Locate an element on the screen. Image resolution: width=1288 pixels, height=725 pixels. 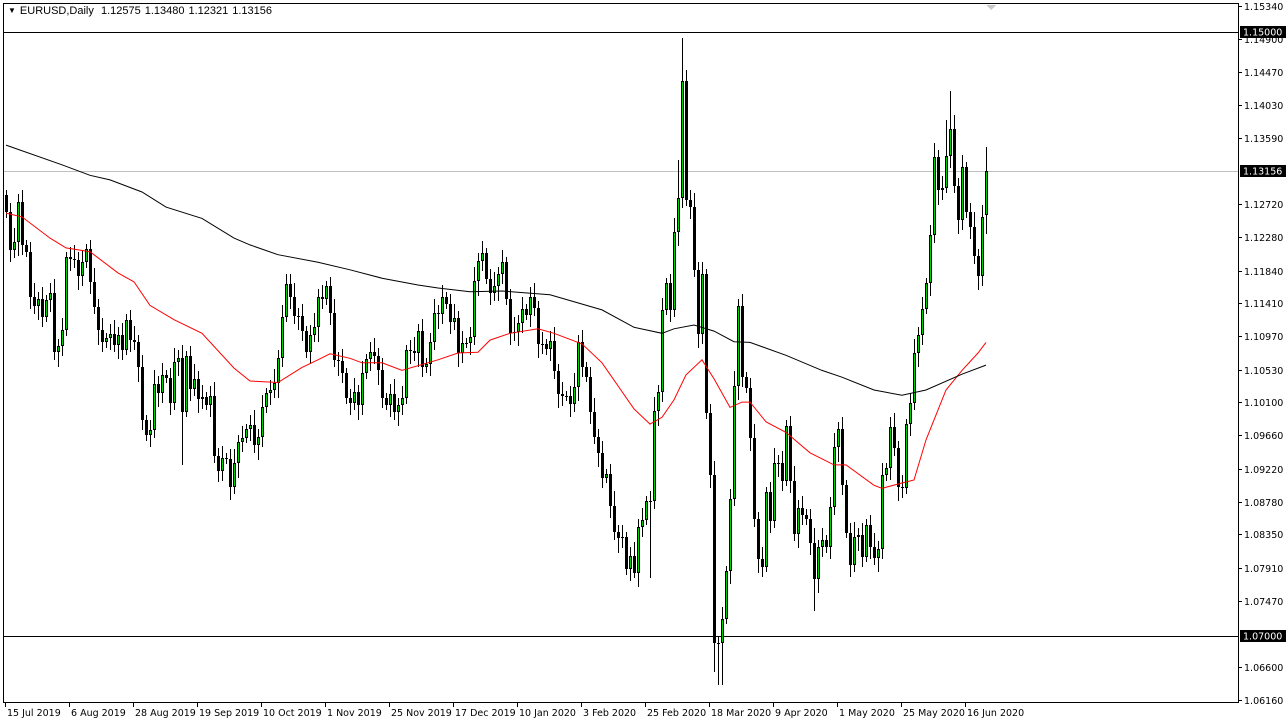
price-tick-label: 1.14470 is located at coordinates (1263, 73).